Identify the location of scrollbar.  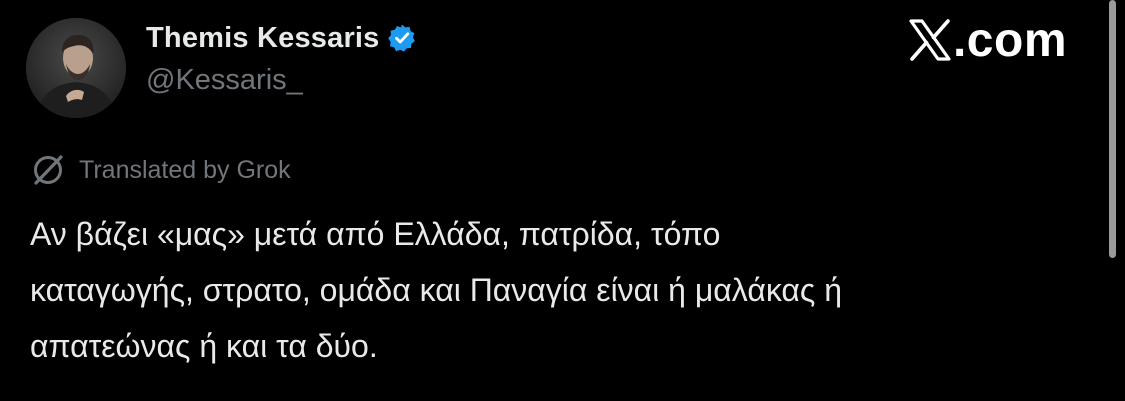
(1112, 129).